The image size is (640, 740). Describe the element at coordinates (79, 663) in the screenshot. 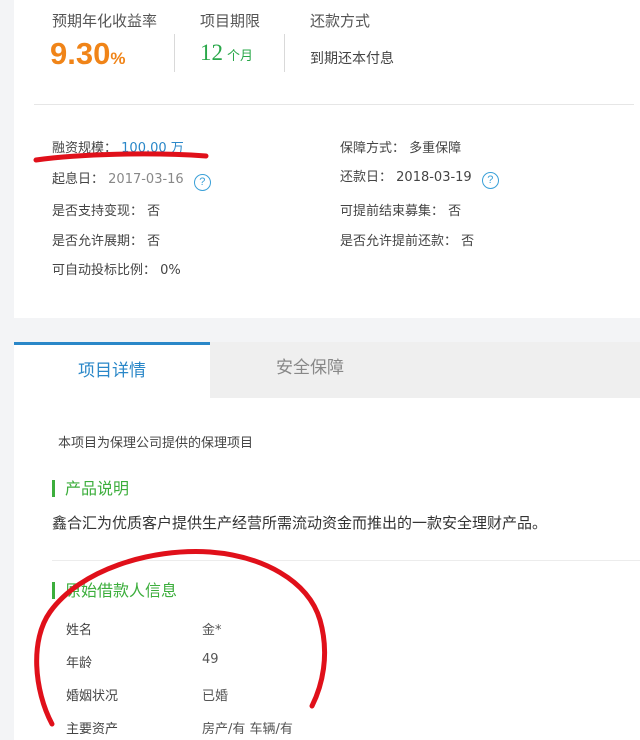

I see `borrower-age-label: 年龄` at that location.